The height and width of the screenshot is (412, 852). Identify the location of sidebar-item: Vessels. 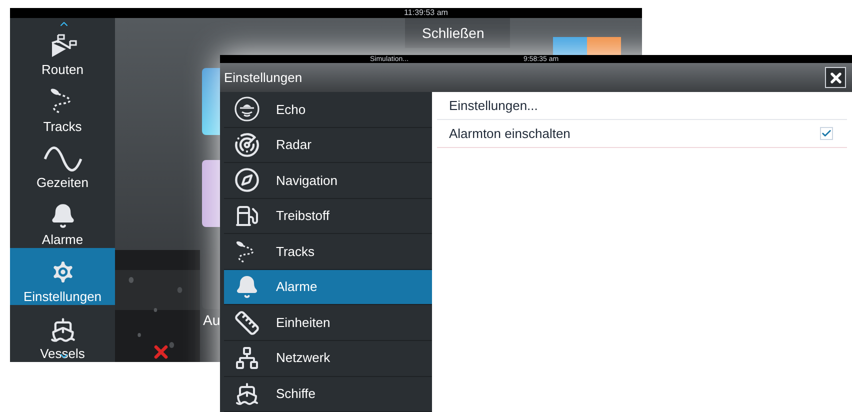
(62, 333).